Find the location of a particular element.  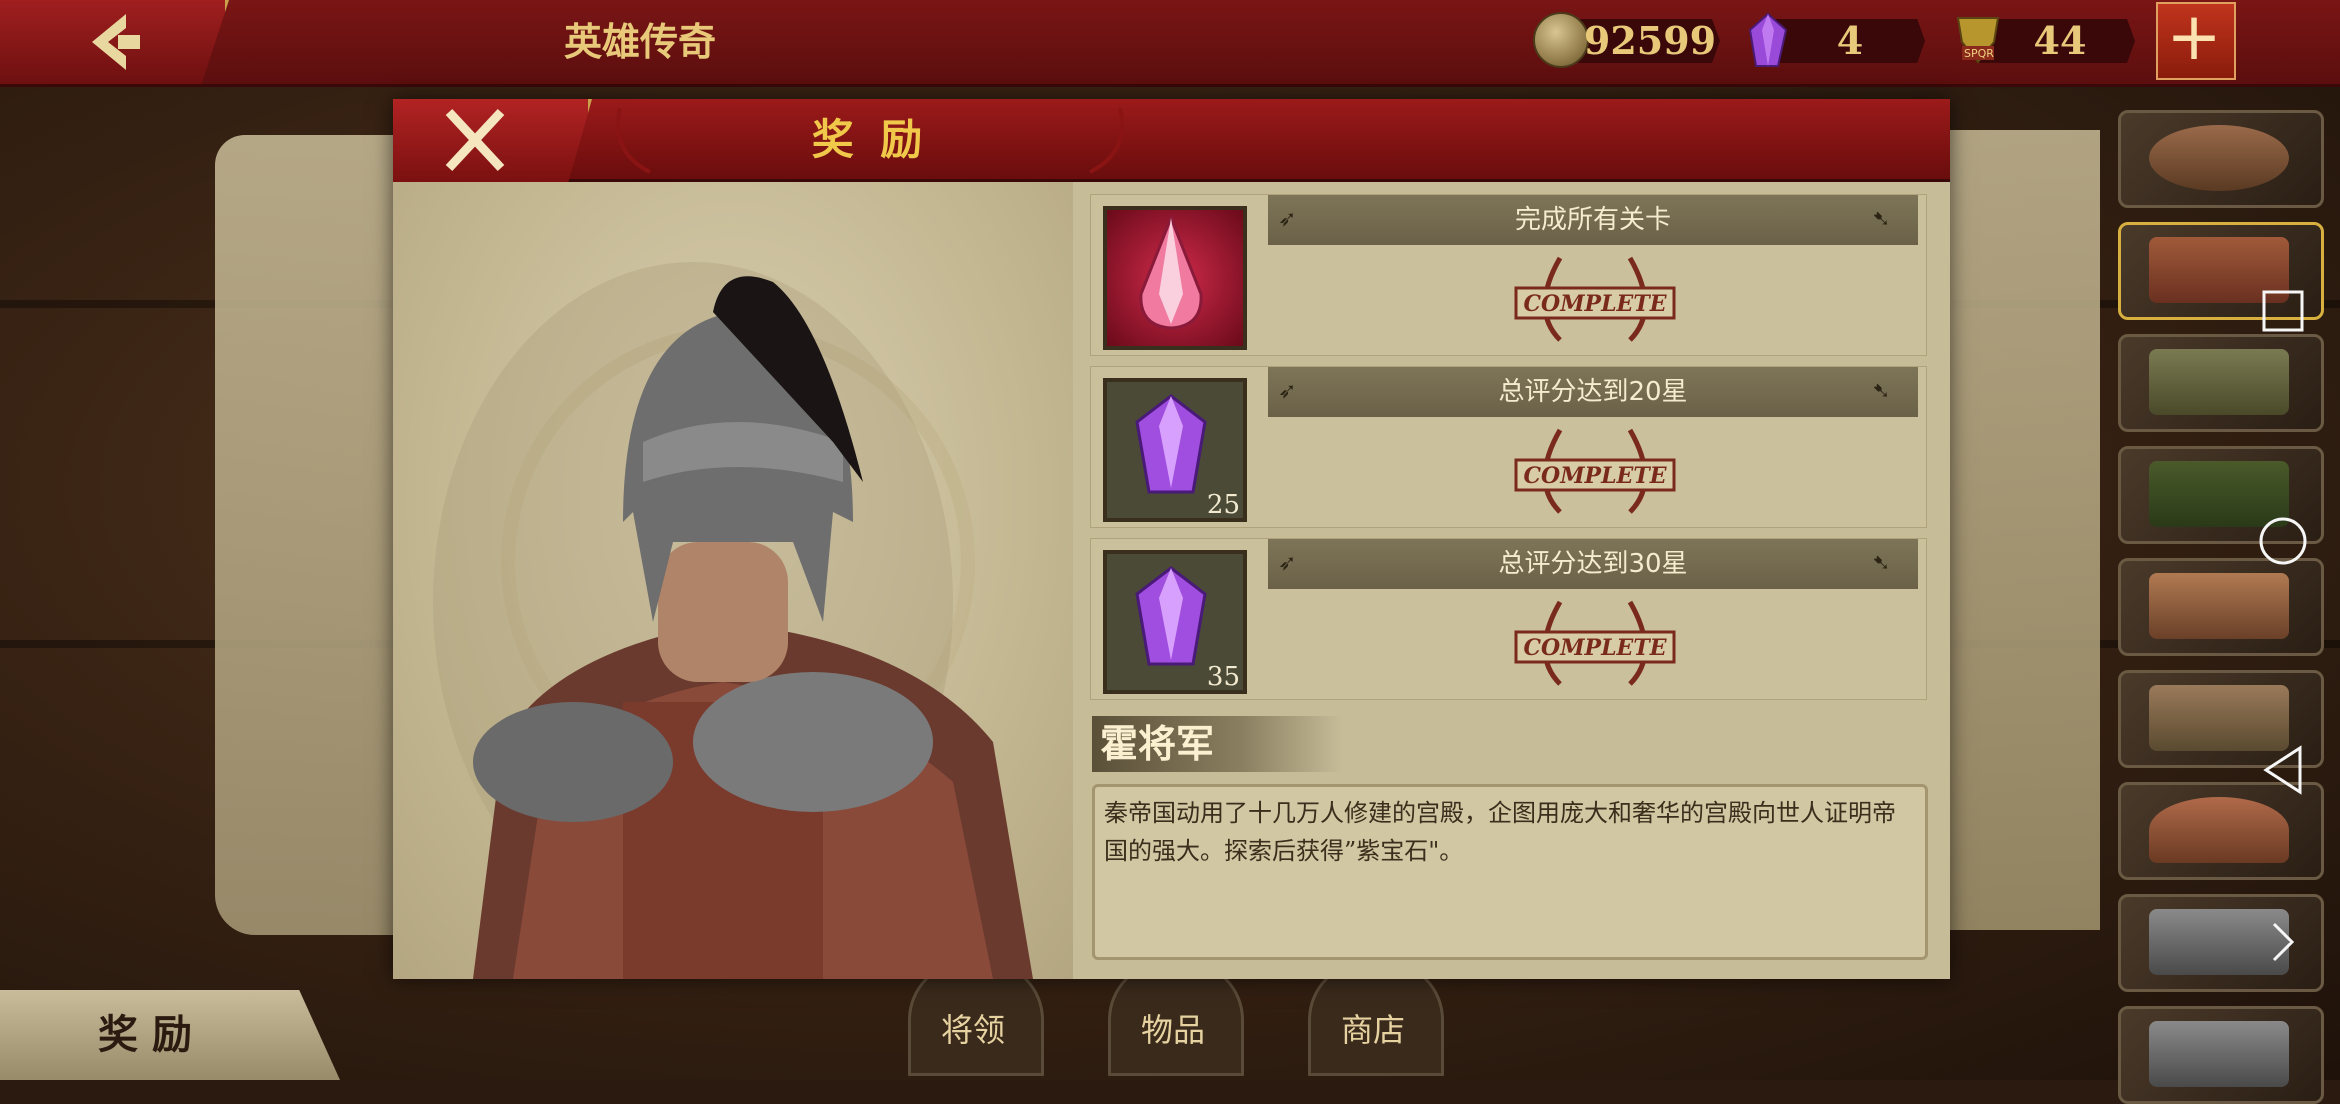

sidebar-building-temple is located at coordinates (2221, 831).